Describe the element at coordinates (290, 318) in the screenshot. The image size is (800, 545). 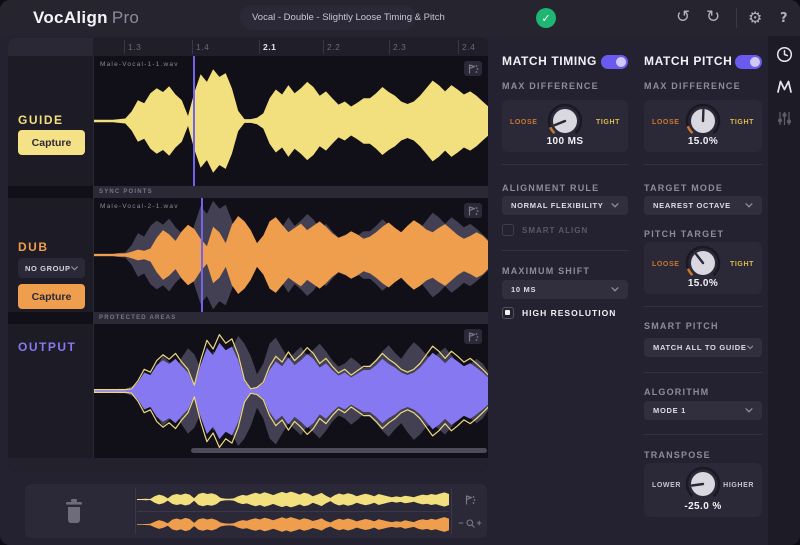
I see `protected-areas-bar: PROTECTED AREAS` at that location.